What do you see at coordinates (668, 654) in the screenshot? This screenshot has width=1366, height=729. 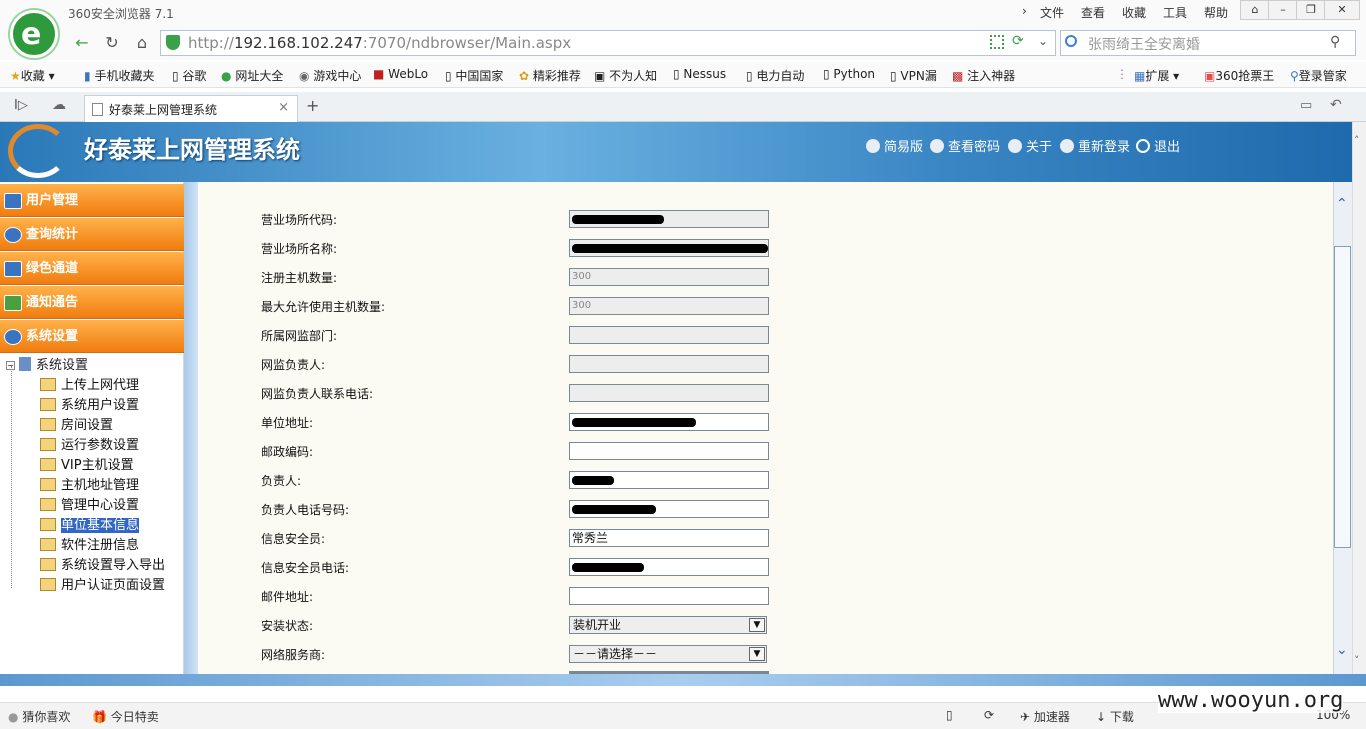 I see `isp-select: －－请选择－－ ▼` at bounding box center [668, 654].